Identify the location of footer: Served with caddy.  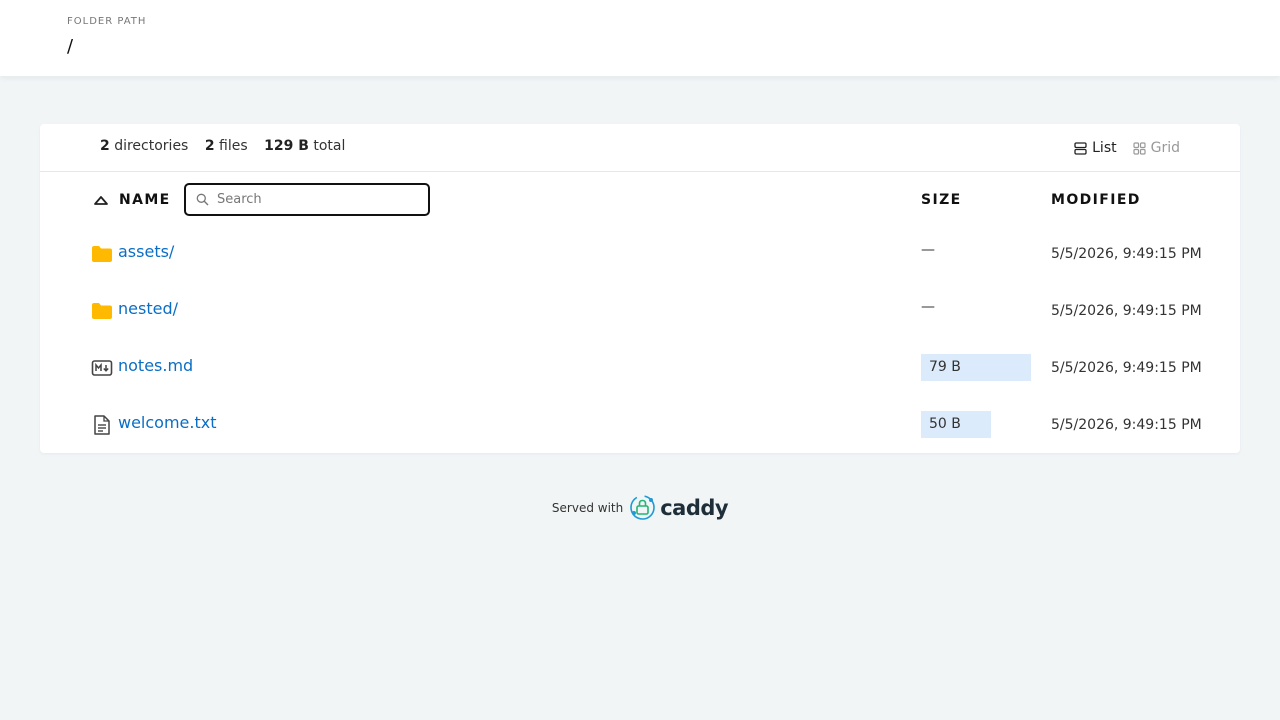
(640, 507).